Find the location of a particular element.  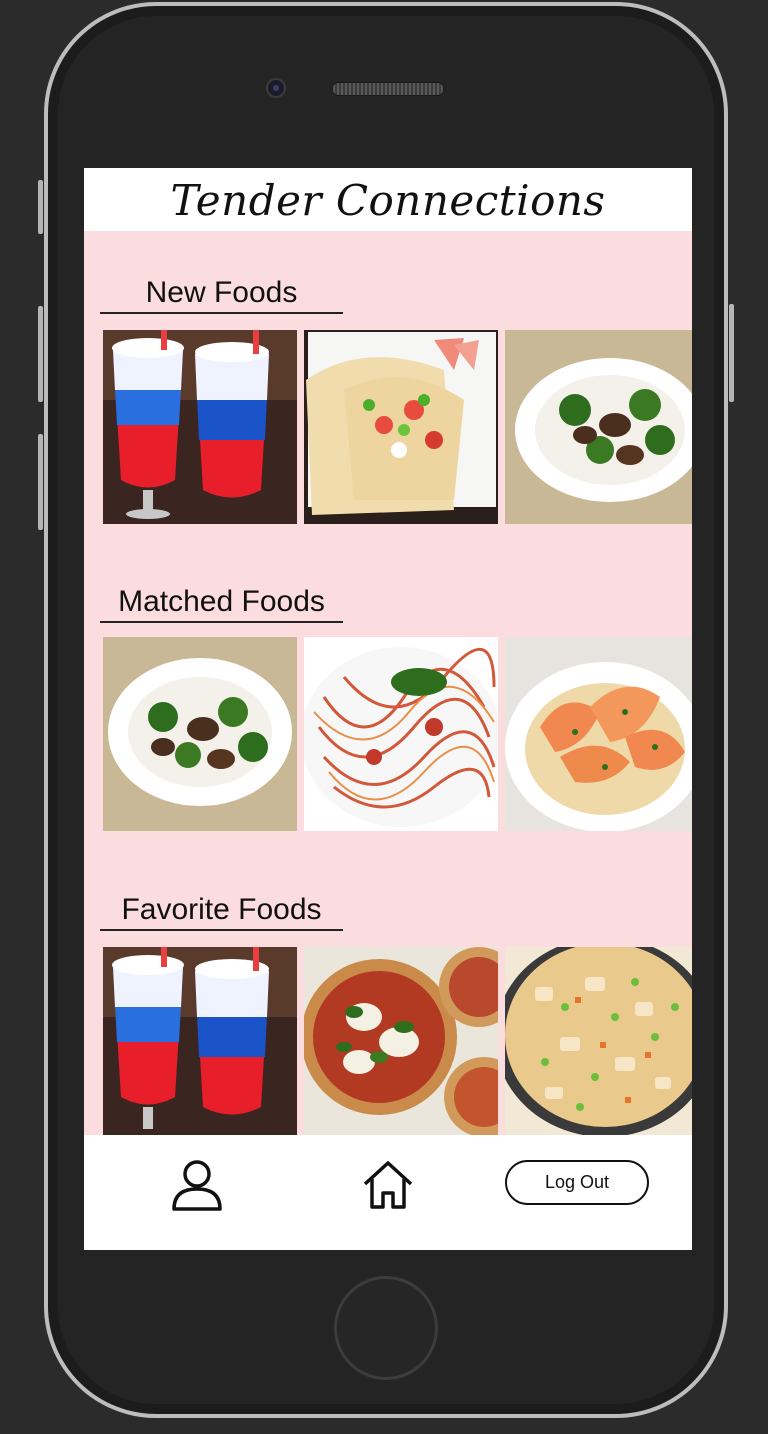

fish-tacos-image is located at coordinates (401, 427).